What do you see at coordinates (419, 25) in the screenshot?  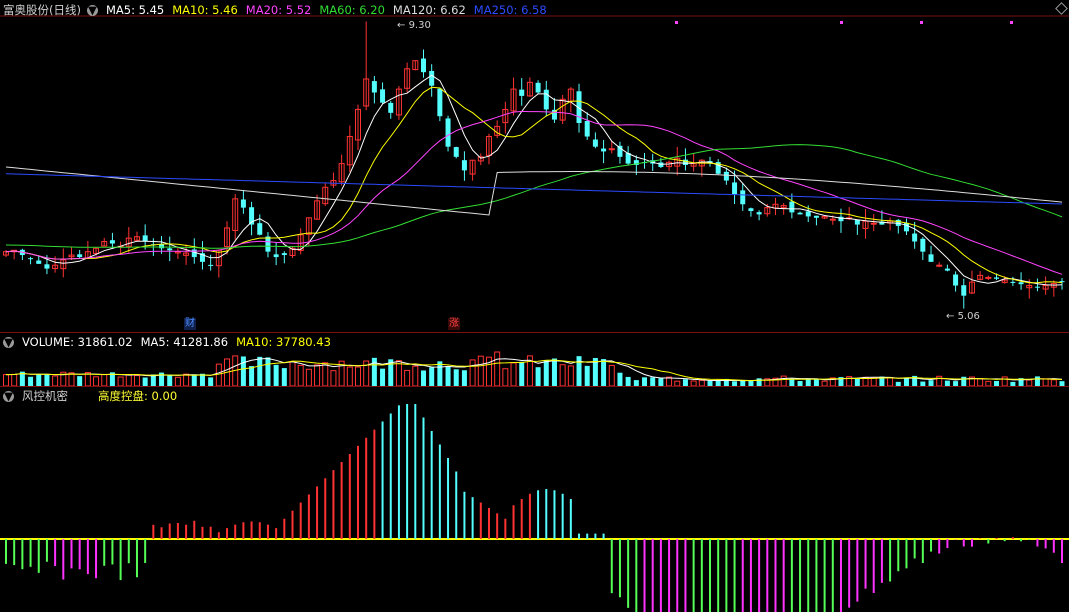 I see `high-price-value: 9.30` at bounding box center [419, 25].